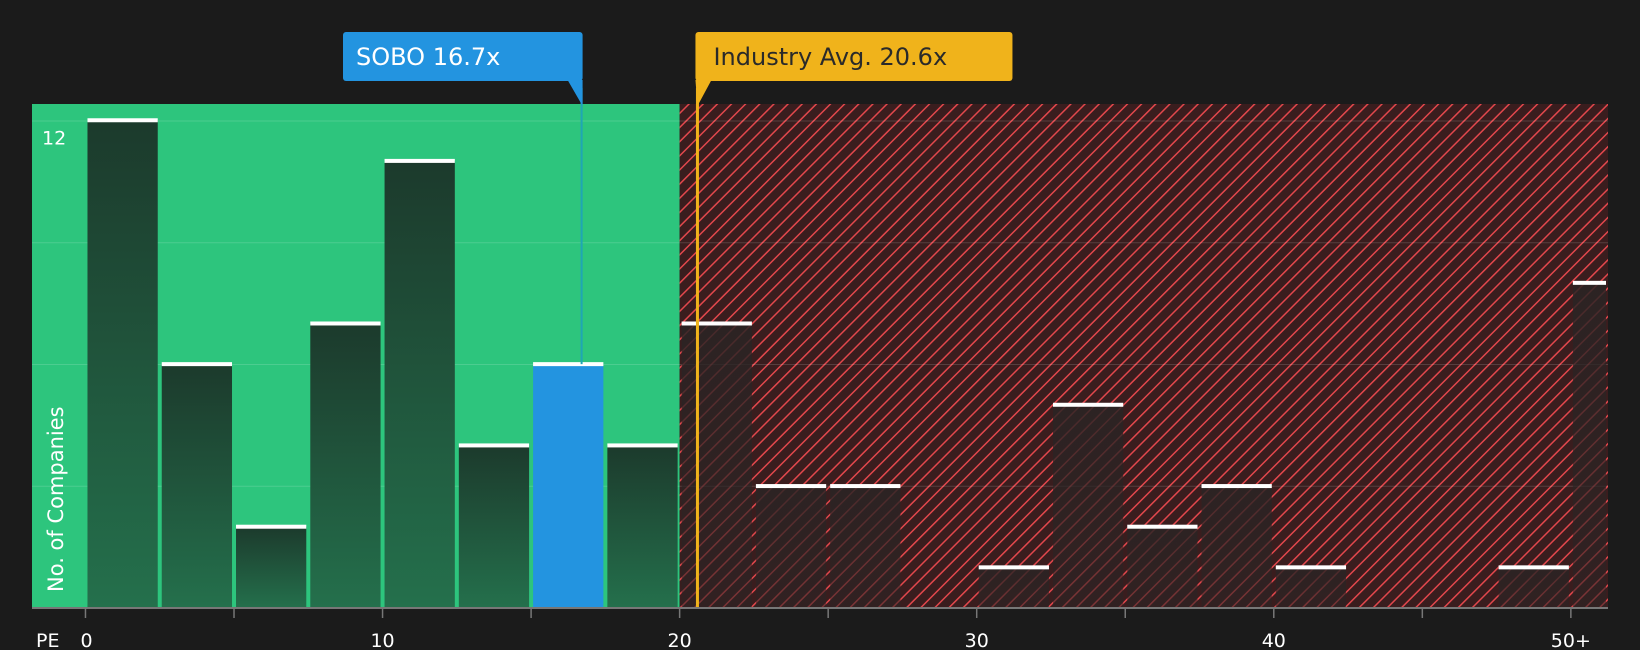 Image resolution: width=1640 pixels, height=650 pixels. What do you see at coordinates (86, 640) in the screenshot?
I see `x-tick-label: 0` at bounding box center [86, 640].